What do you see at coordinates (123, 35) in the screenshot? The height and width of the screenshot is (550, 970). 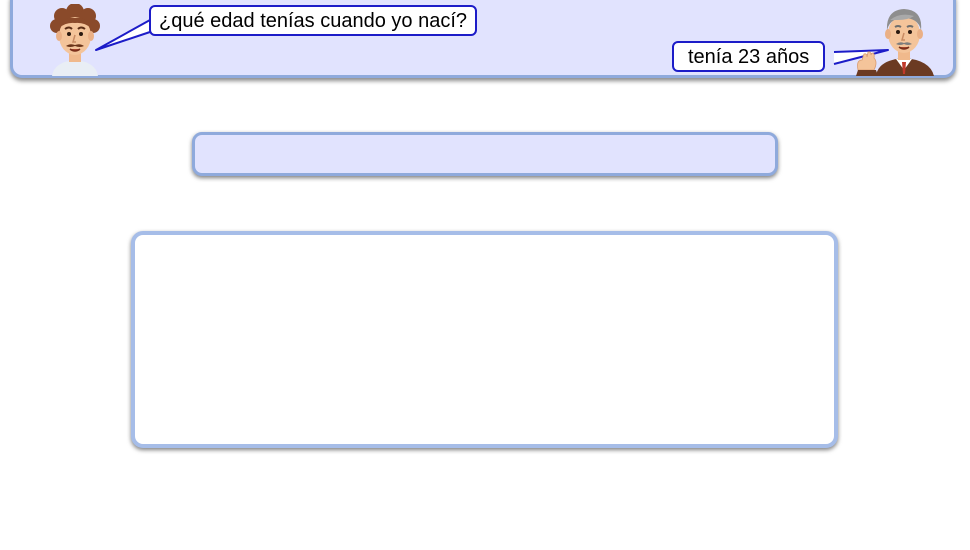 I see `question-bubble-tail` at bounding box center [123, 35].